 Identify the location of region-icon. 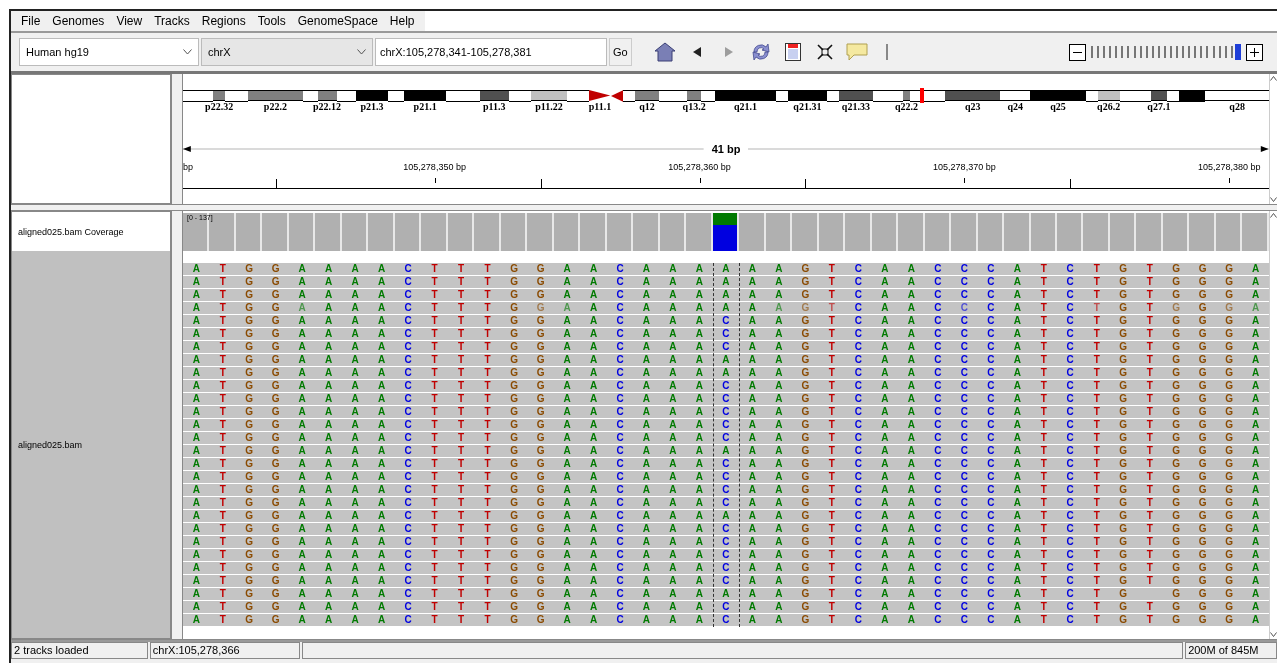
(792, 52).